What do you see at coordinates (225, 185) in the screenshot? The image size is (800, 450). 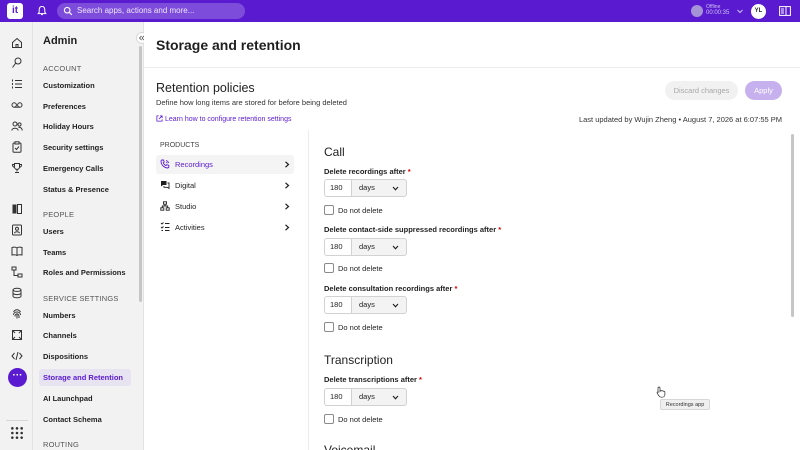 I see `product-digital: Digital` at bounding box center [225, 185].